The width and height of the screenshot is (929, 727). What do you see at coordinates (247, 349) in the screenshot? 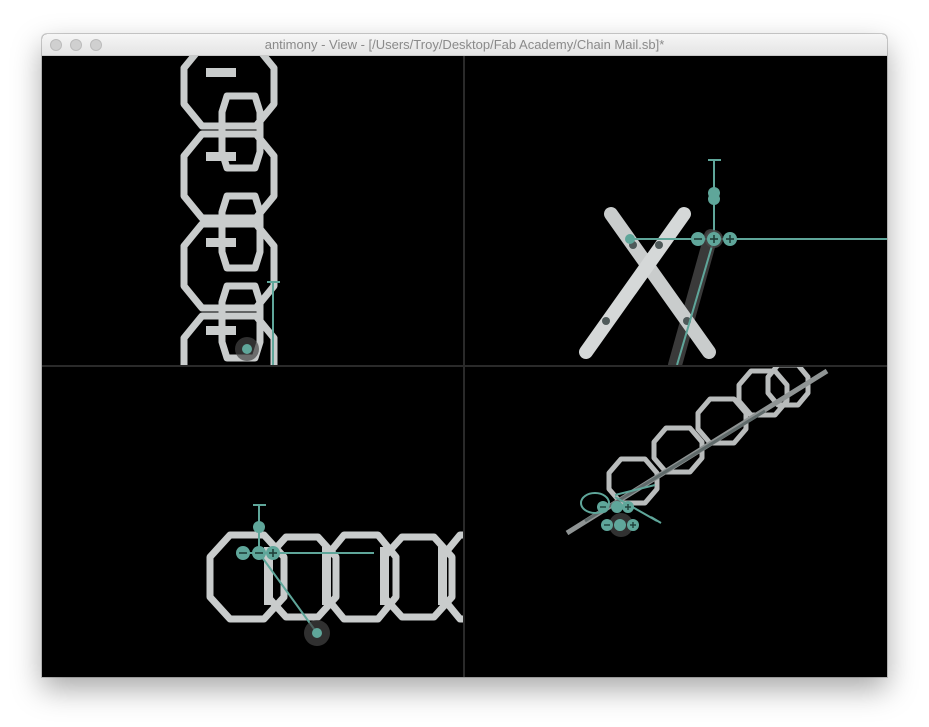
I see `rotate-handle` at bounding box center [247, 349].